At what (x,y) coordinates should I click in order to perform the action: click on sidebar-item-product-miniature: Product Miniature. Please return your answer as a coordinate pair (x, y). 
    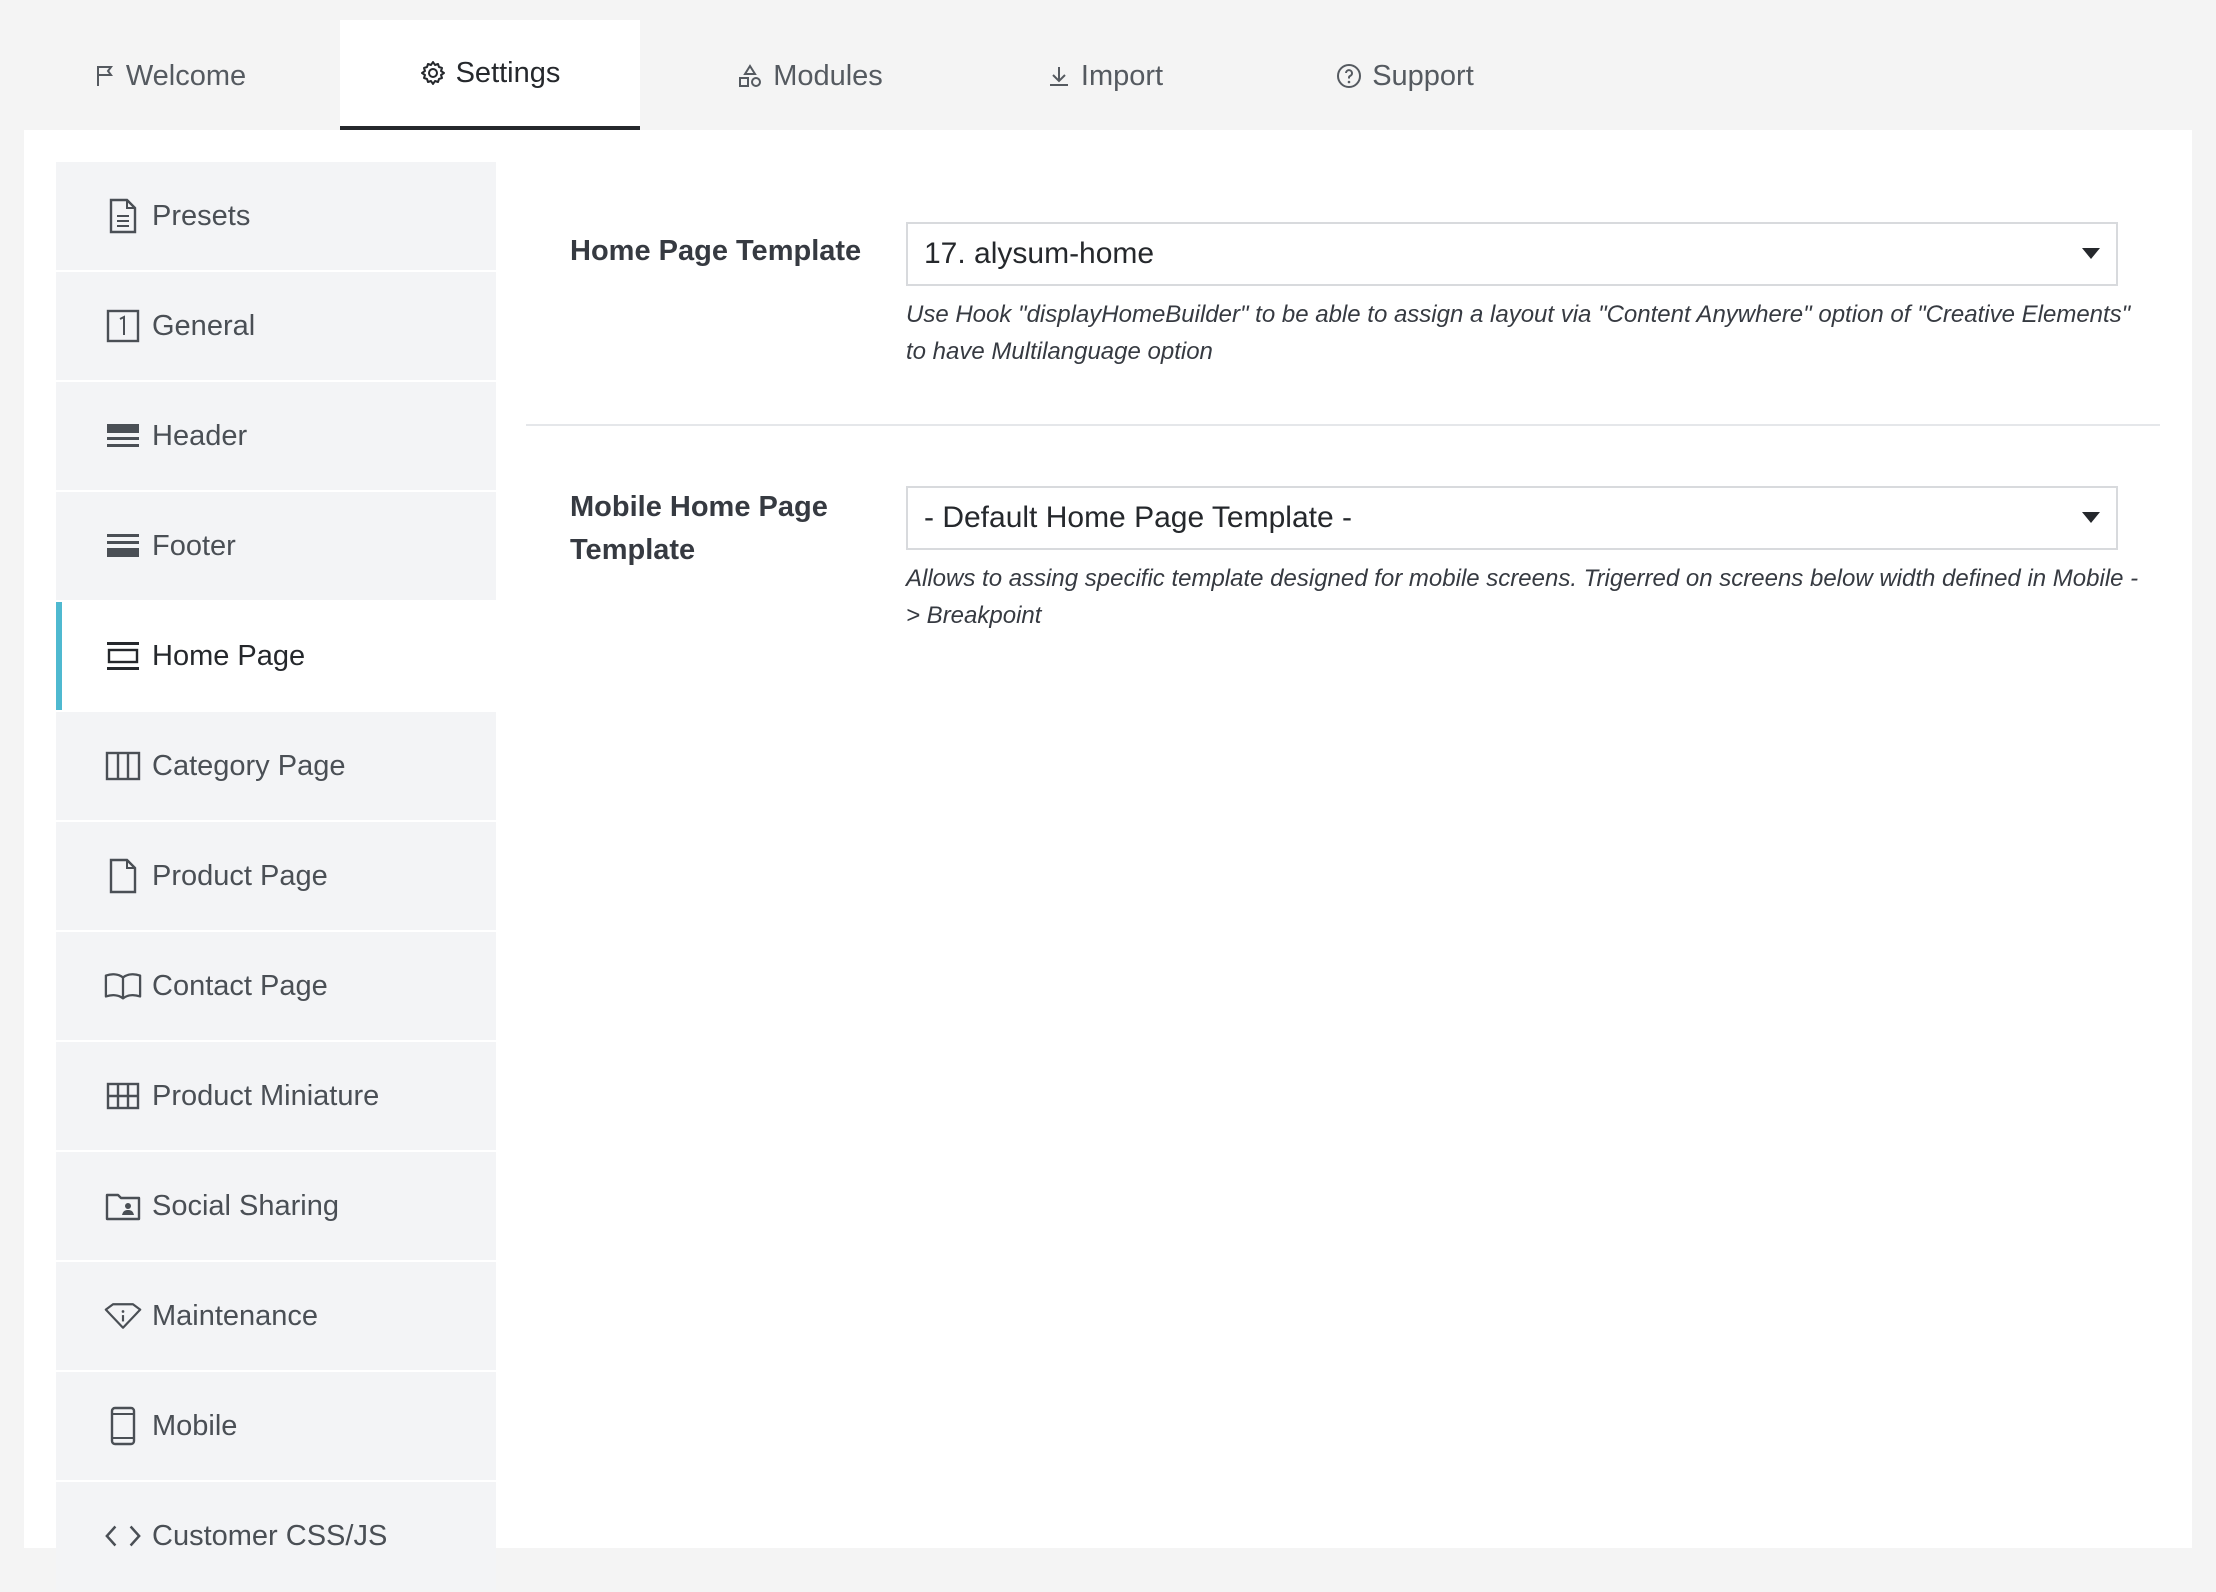
    Looking at the image, I should click on (276, 1096).